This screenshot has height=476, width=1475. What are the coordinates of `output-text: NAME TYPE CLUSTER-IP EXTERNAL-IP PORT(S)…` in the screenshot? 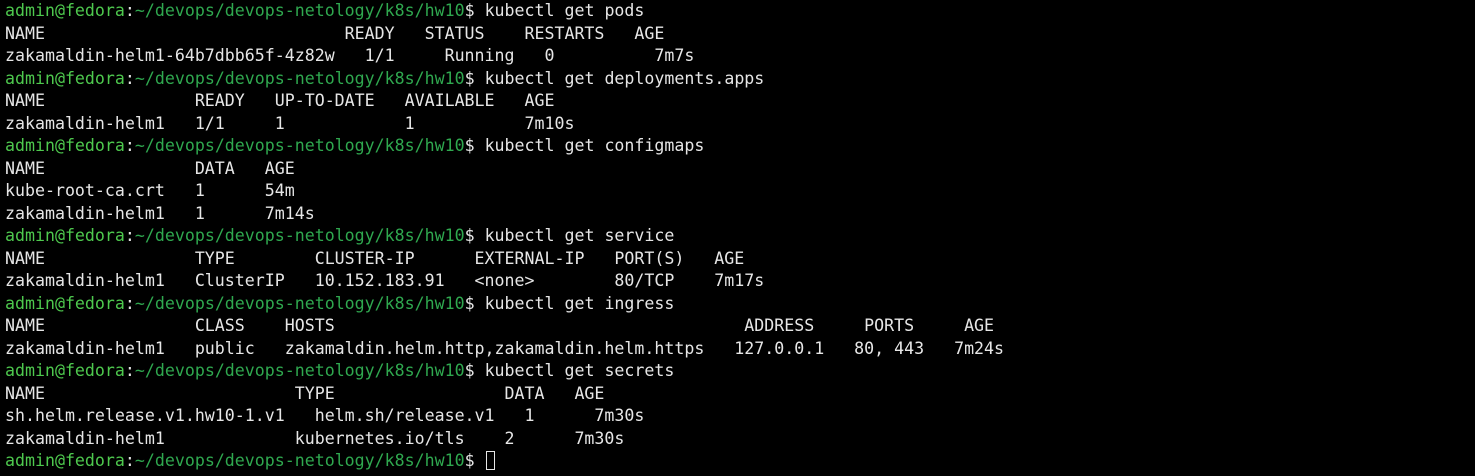 It's located at (375, 258).